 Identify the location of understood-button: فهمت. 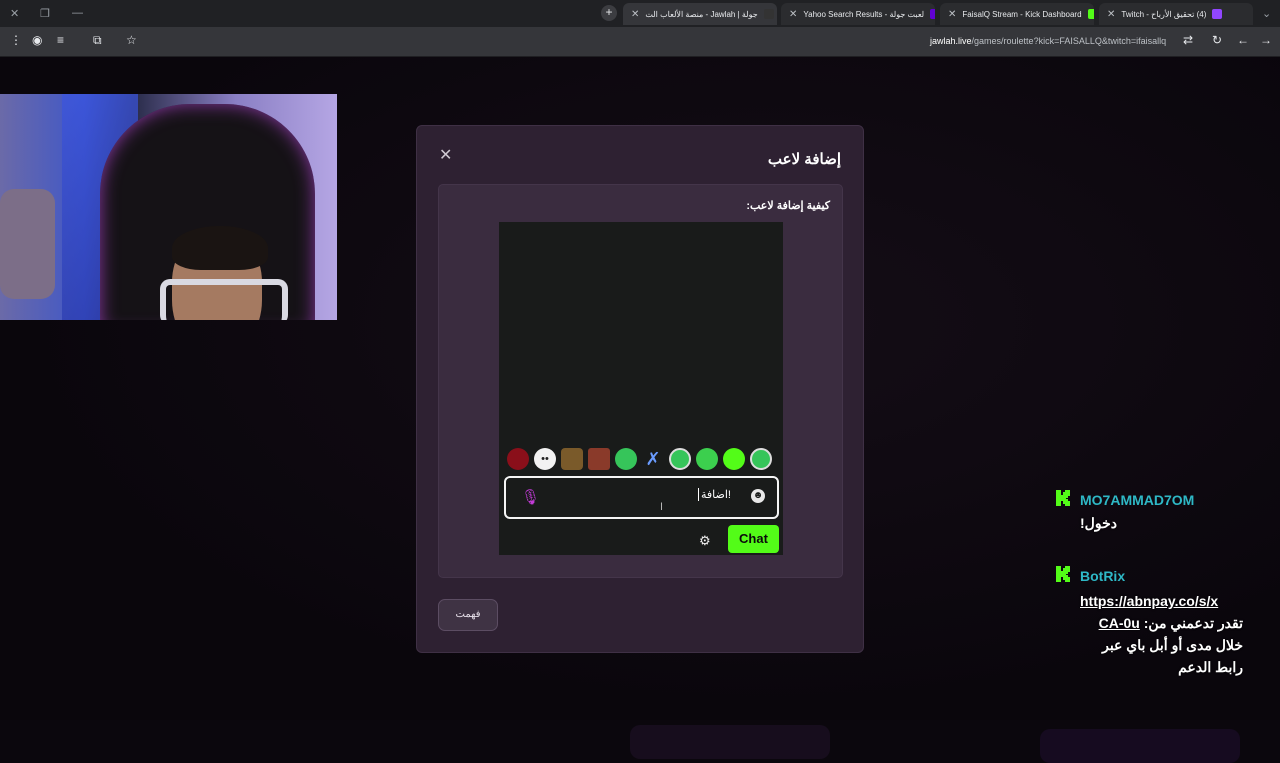
(468, 615).